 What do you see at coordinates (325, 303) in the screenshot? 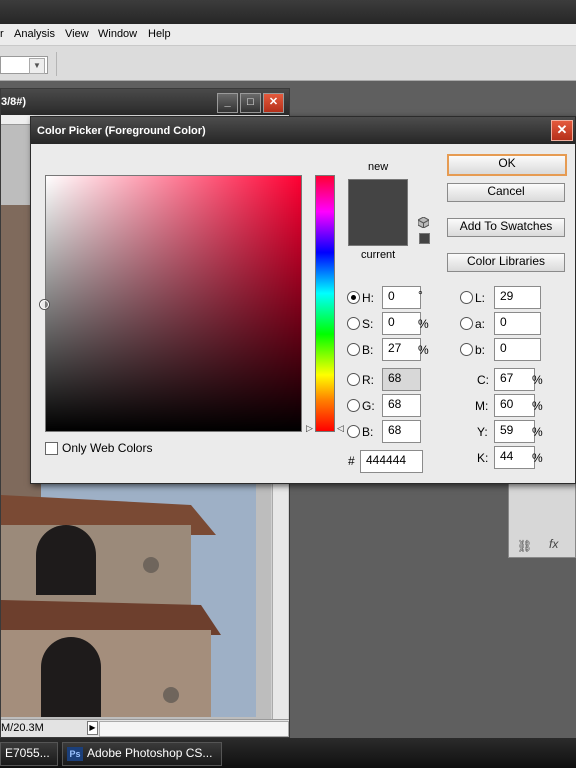
I see `hue-slider` at bounding box center [325, 303].